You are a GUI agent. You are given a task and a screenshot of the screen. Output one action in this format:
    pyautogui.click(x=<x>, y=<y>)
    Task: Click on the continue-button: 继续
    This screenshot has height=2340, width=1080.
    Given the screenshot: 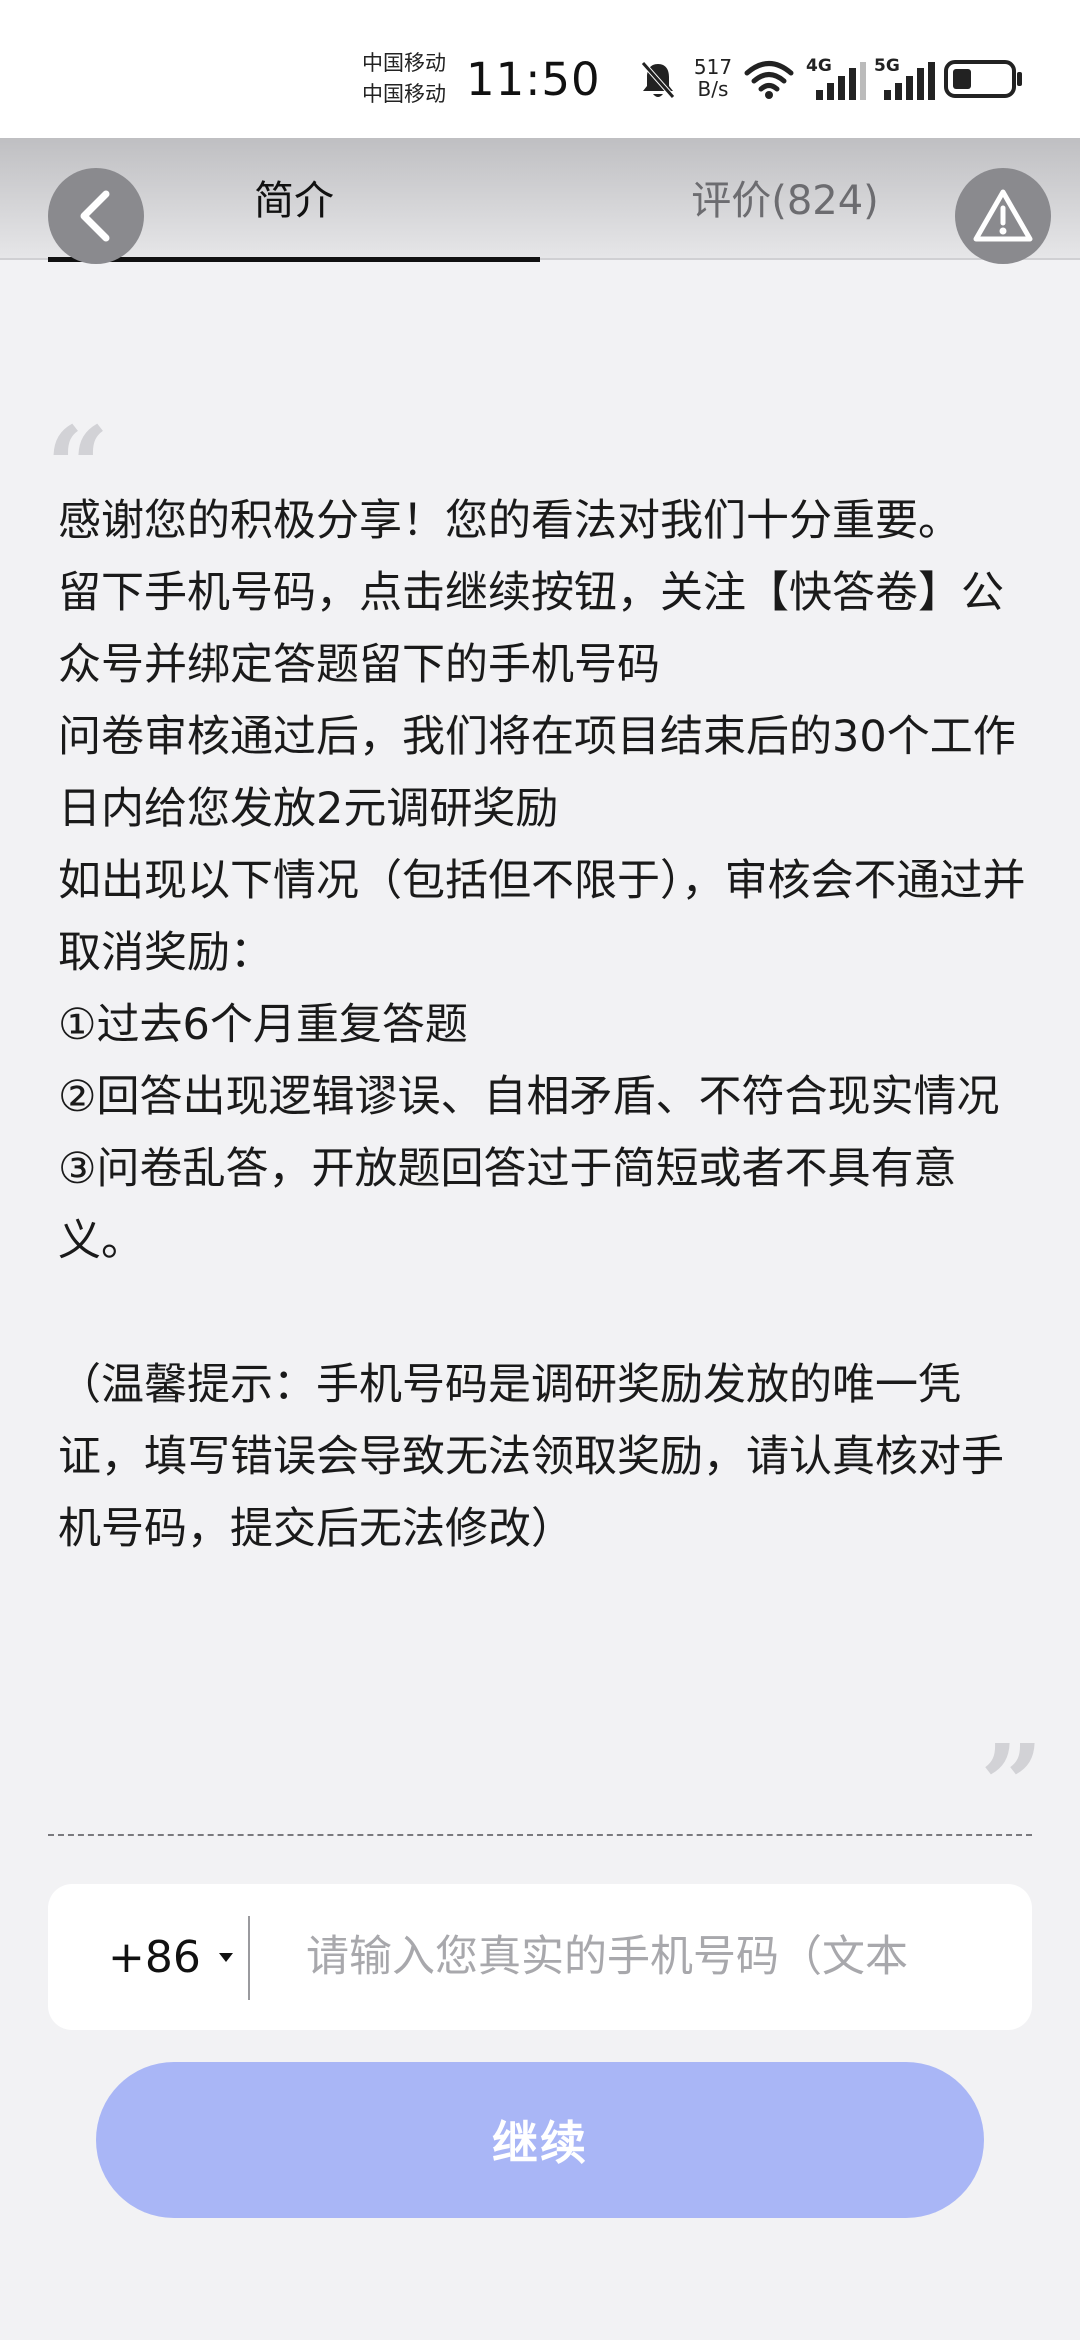 What is the action you would take?
    pyautogui.click(x=540, y=2140)
    